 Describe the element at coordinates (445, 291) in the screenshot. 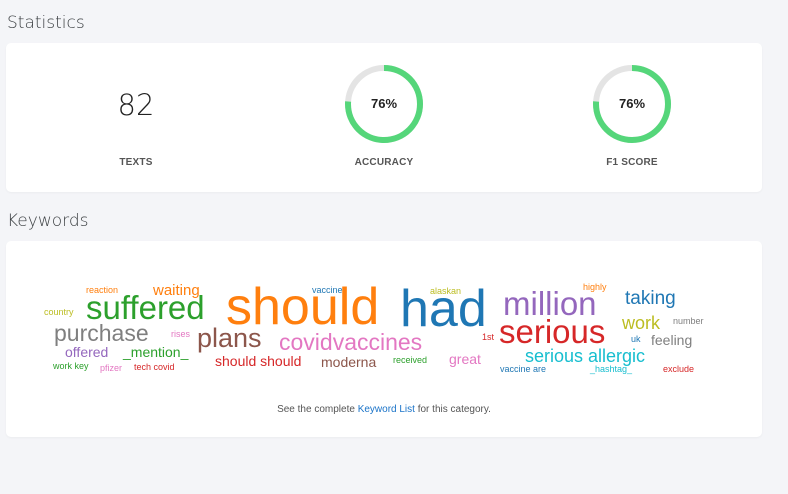

I see `keyword: alaskan` at that location.